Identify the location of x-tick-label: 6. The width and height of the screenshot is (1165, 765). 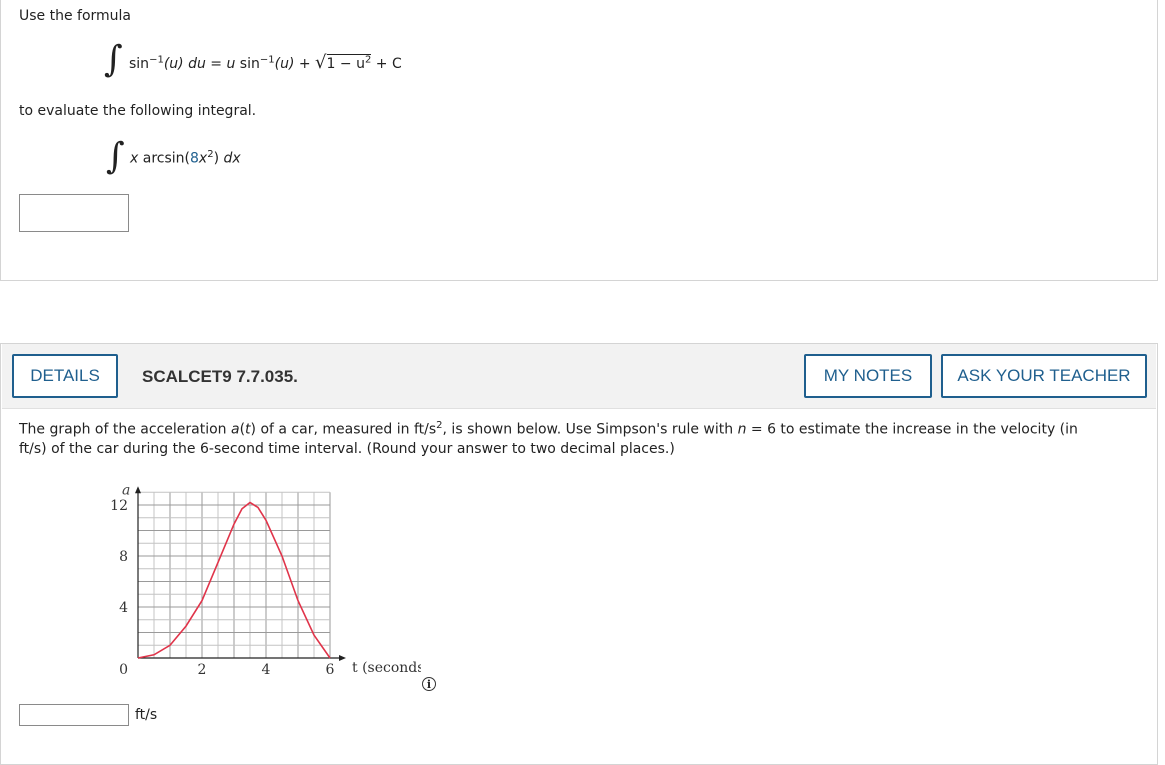
(330, 670).